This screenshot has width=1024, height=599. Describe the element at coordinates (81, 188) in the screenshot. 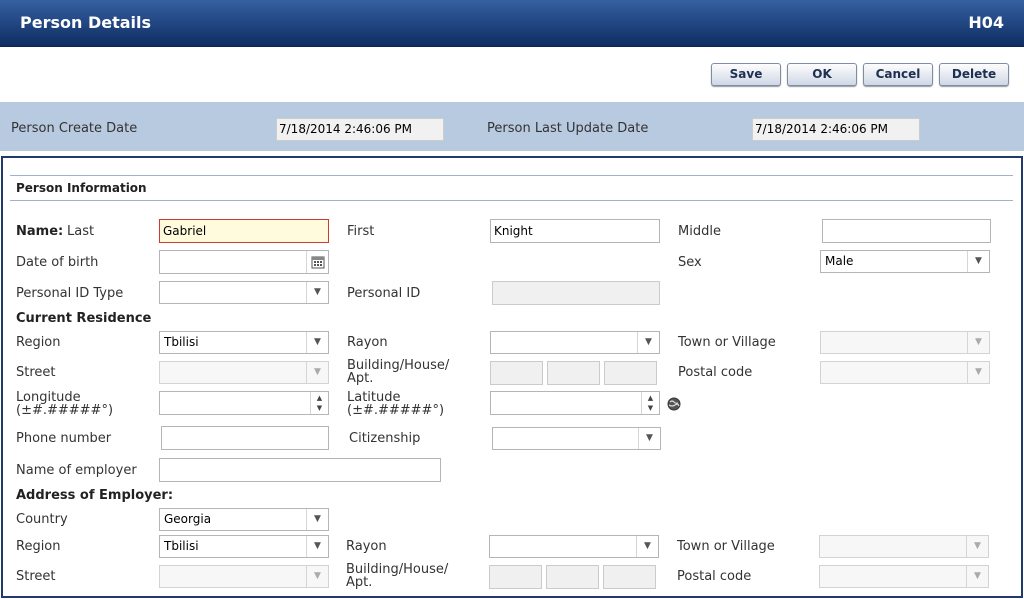

I see `section-title: Person Information` at that location.